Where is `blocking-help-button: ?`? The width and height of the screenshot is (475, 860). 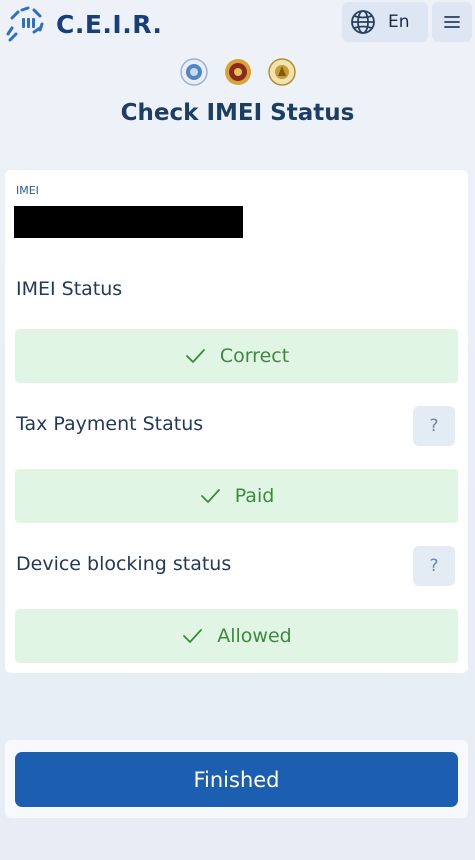 blocking-help-button: ? is located at coordinates (434, 566).